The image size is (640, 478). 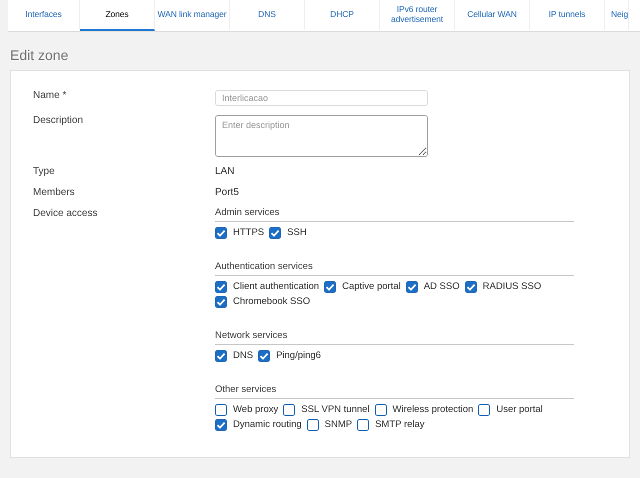 What do you see at coordinates (54, 192) in the screenshot?
I see `field-label: Members` at bounding box center [54, 192].